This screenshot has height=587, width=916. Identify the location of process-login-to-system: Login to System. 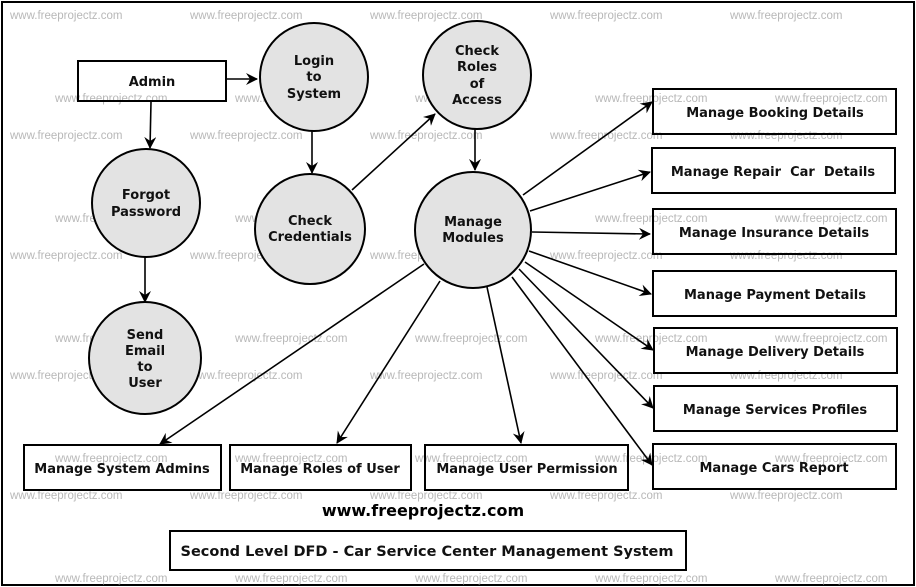
(314, 77).